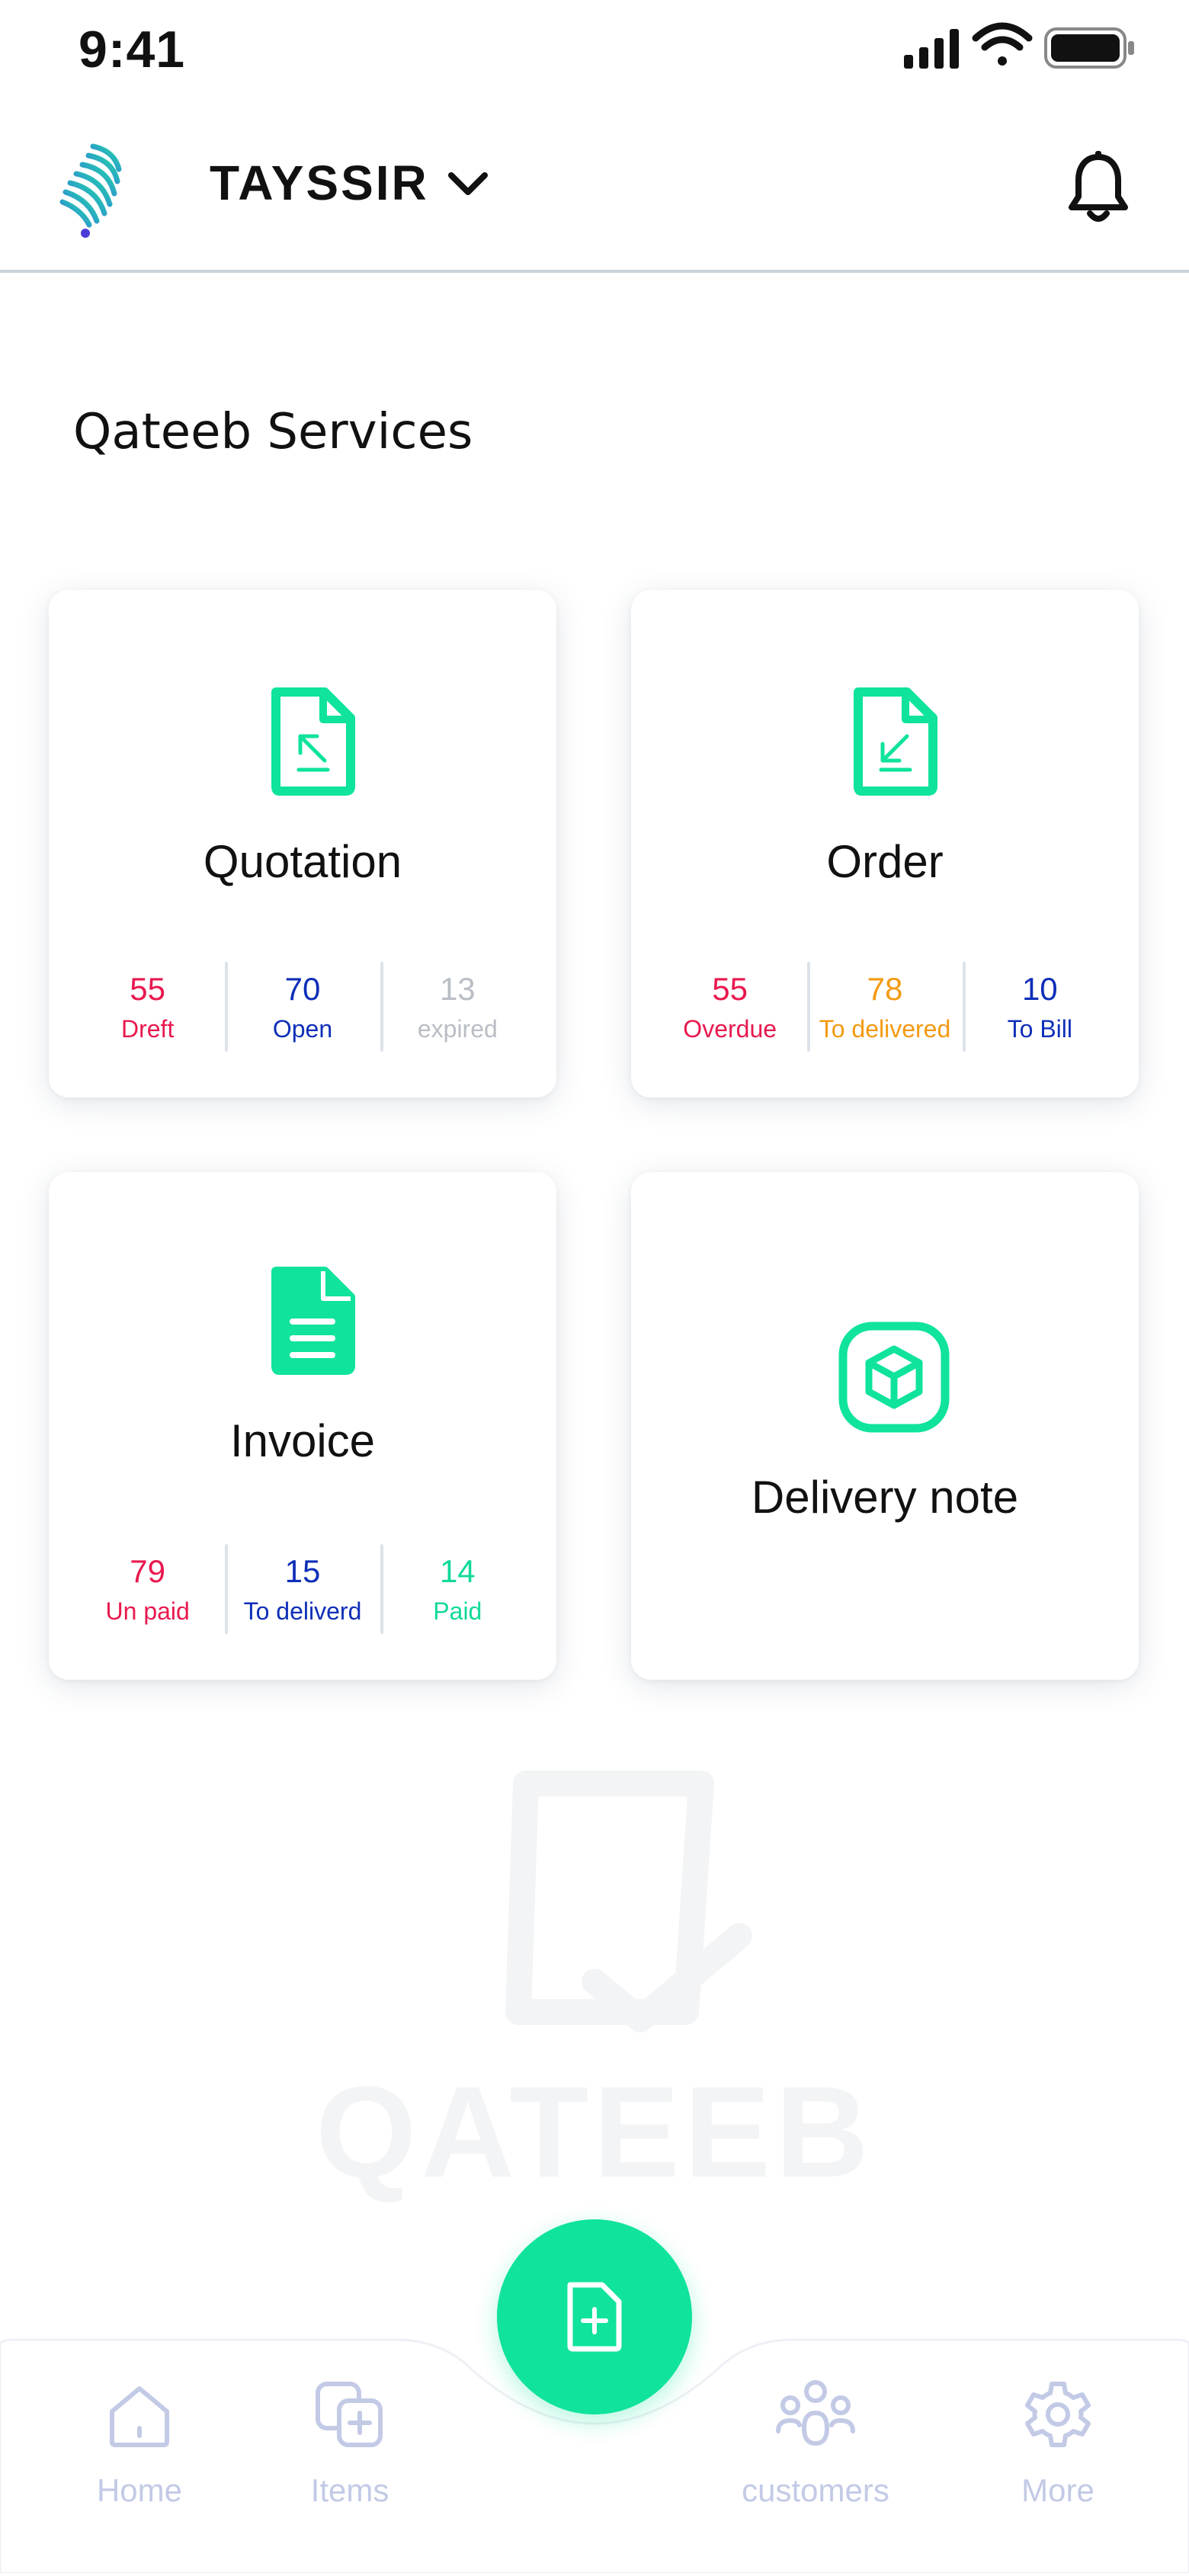 This screenshot has width=1189, height=2576. I want to click on stat-label: Overdue, so click(730, 1029).